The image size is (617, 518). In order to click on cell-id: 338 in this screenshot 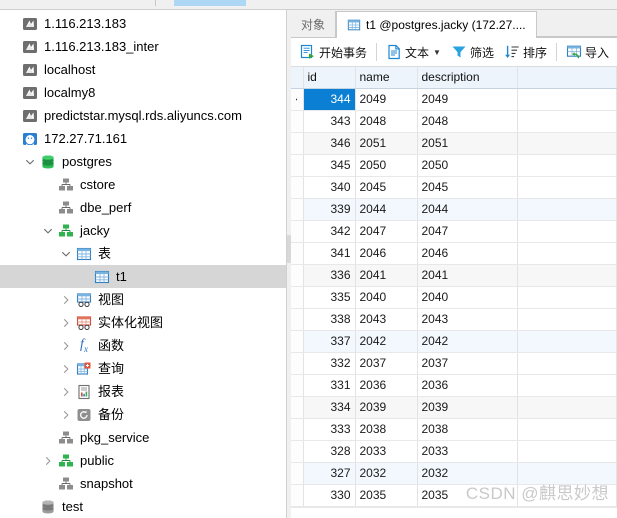, I will do `click(329, 319)`.